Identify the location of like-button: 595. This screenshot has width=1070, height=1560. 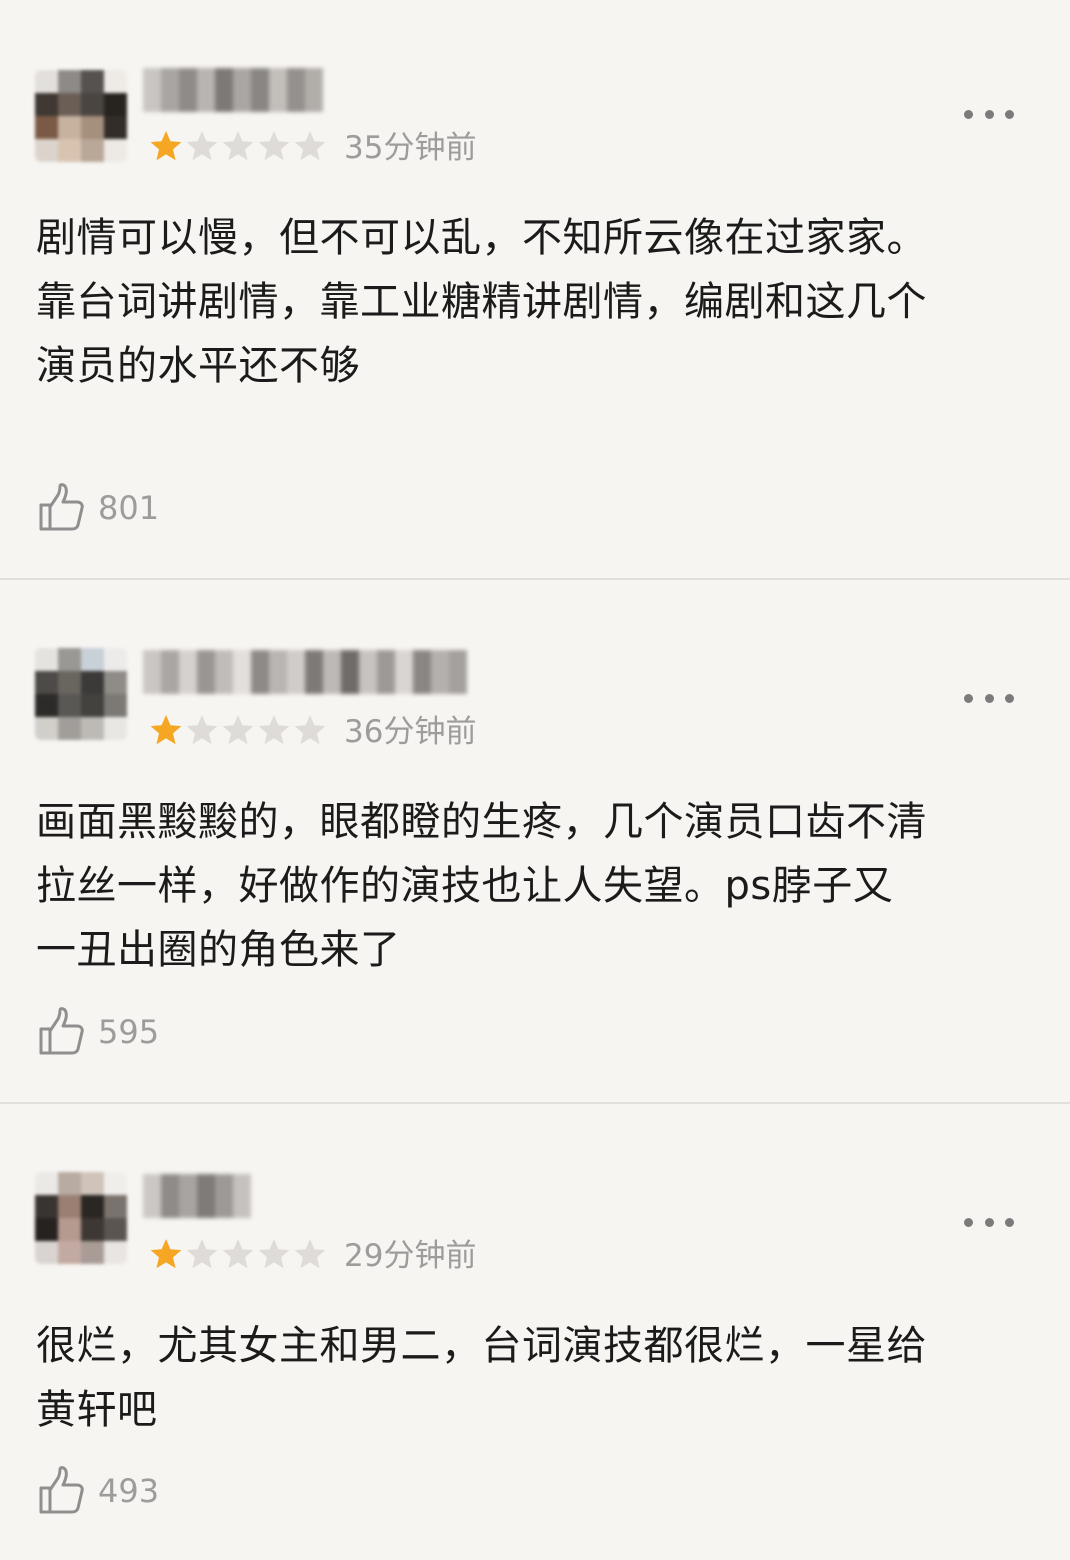
(97, 1032).